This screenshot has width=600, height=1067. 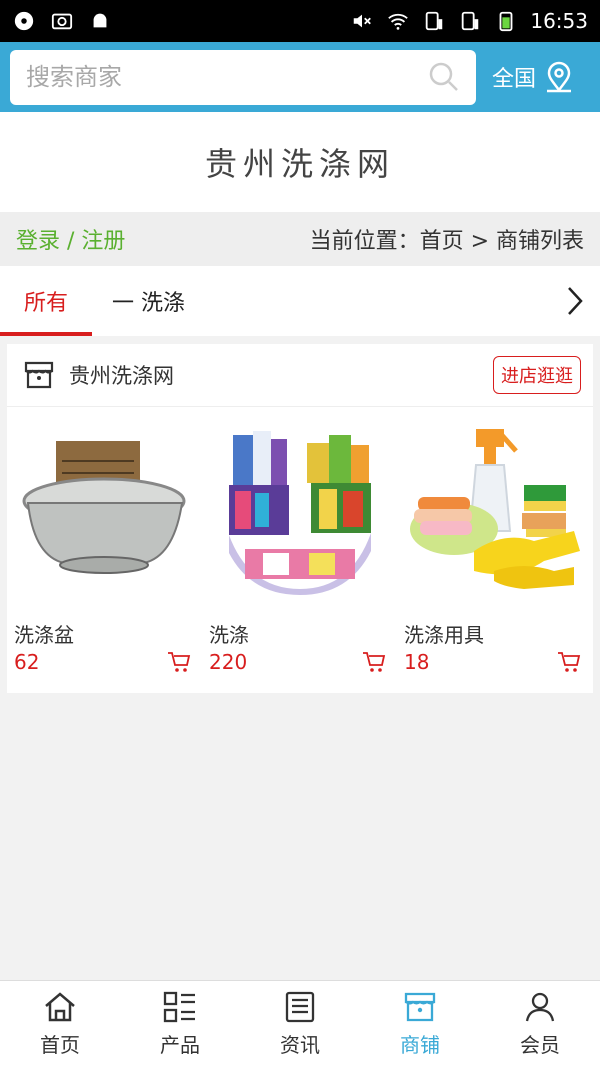 I want to click on nav-label-home: 首页, so click(x=60, y=1044).